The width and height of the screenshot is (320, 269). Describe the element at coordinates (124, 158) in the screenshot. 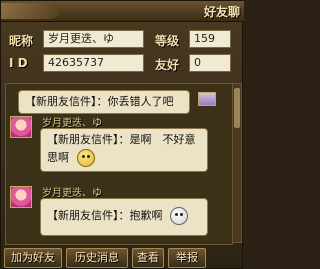

I see `message-text-line2-row: 思啊` at that location.